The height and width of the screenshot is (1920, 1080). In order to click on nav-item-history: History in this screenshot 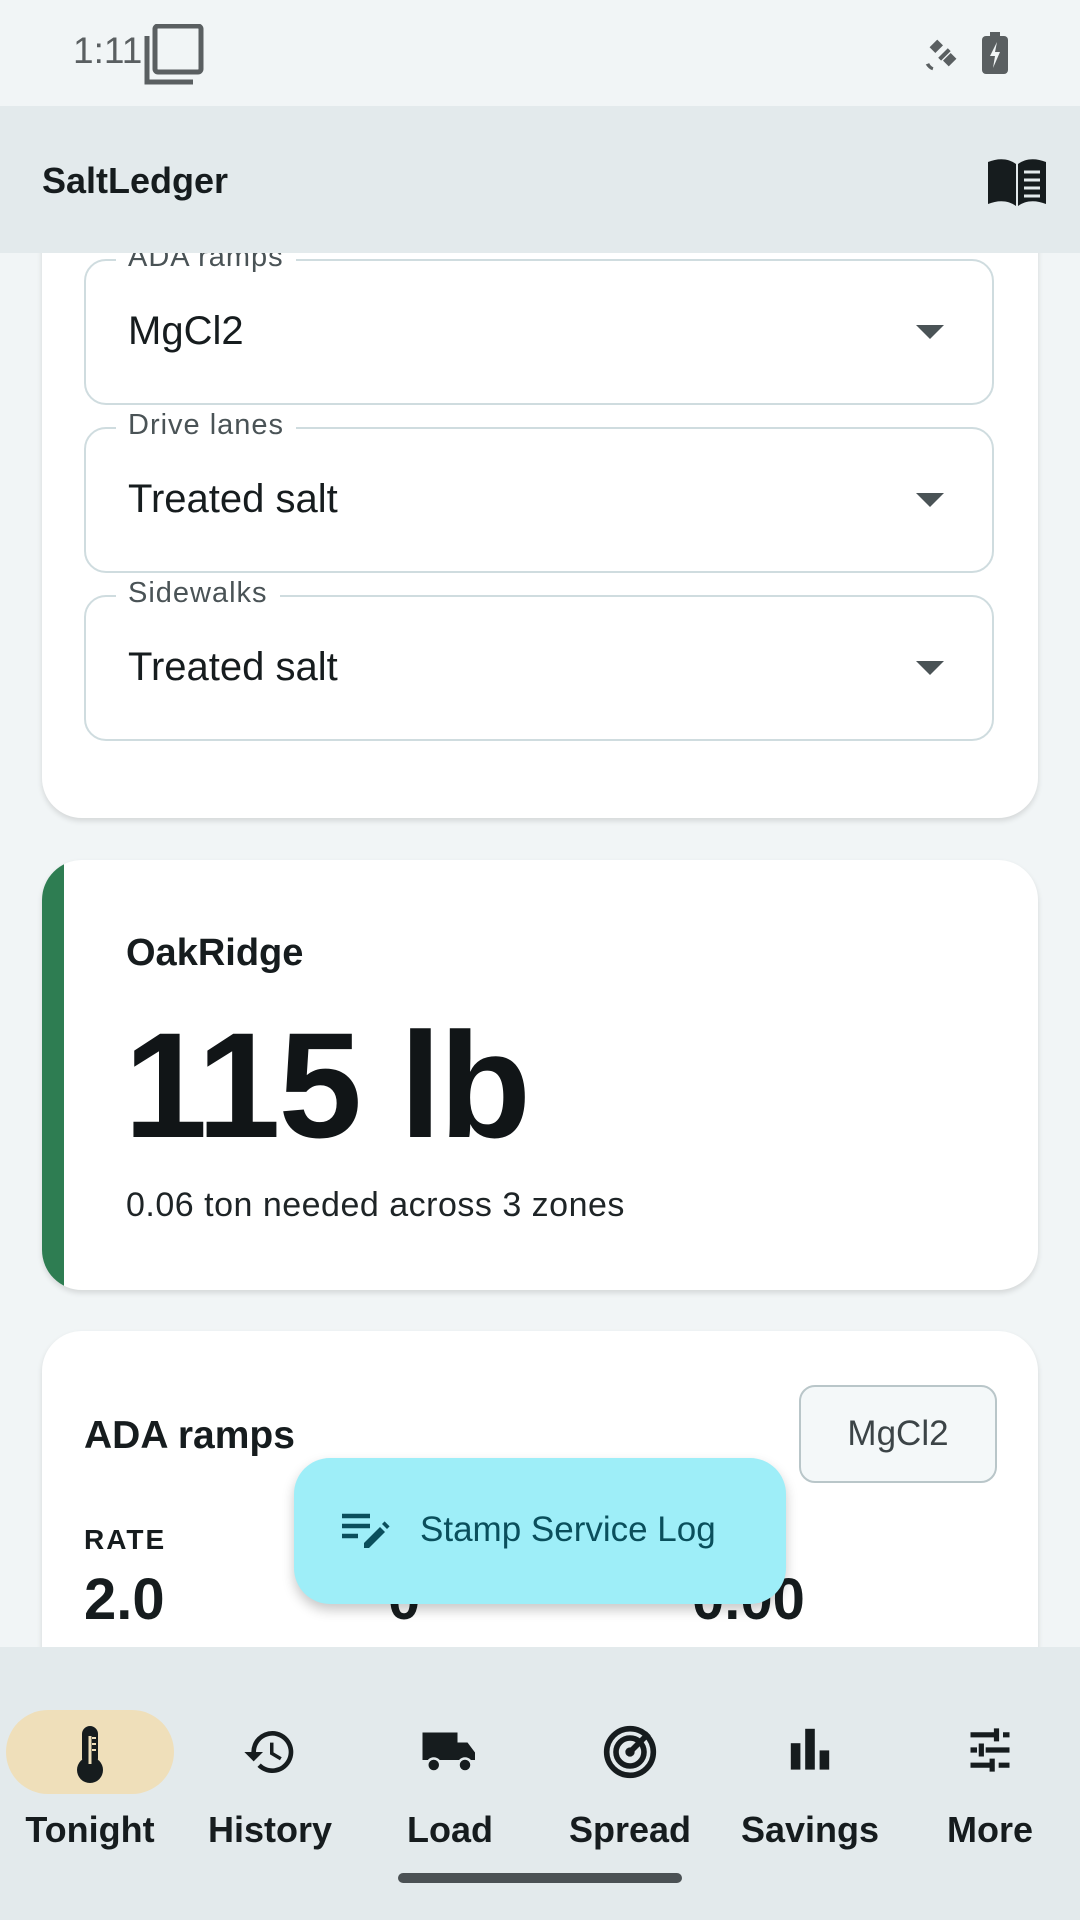, I will do `click(270, 1764)`.